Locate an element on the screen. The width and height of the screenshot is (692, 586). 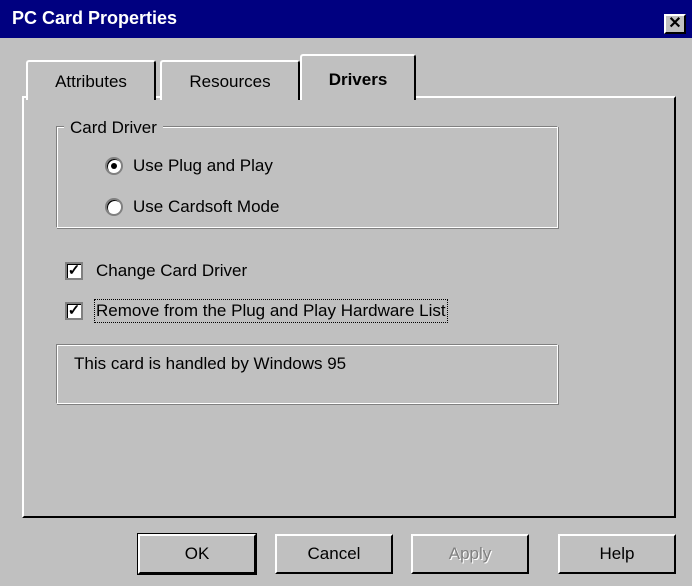
plug-and-play-radio is located at coordinates (114, 166).